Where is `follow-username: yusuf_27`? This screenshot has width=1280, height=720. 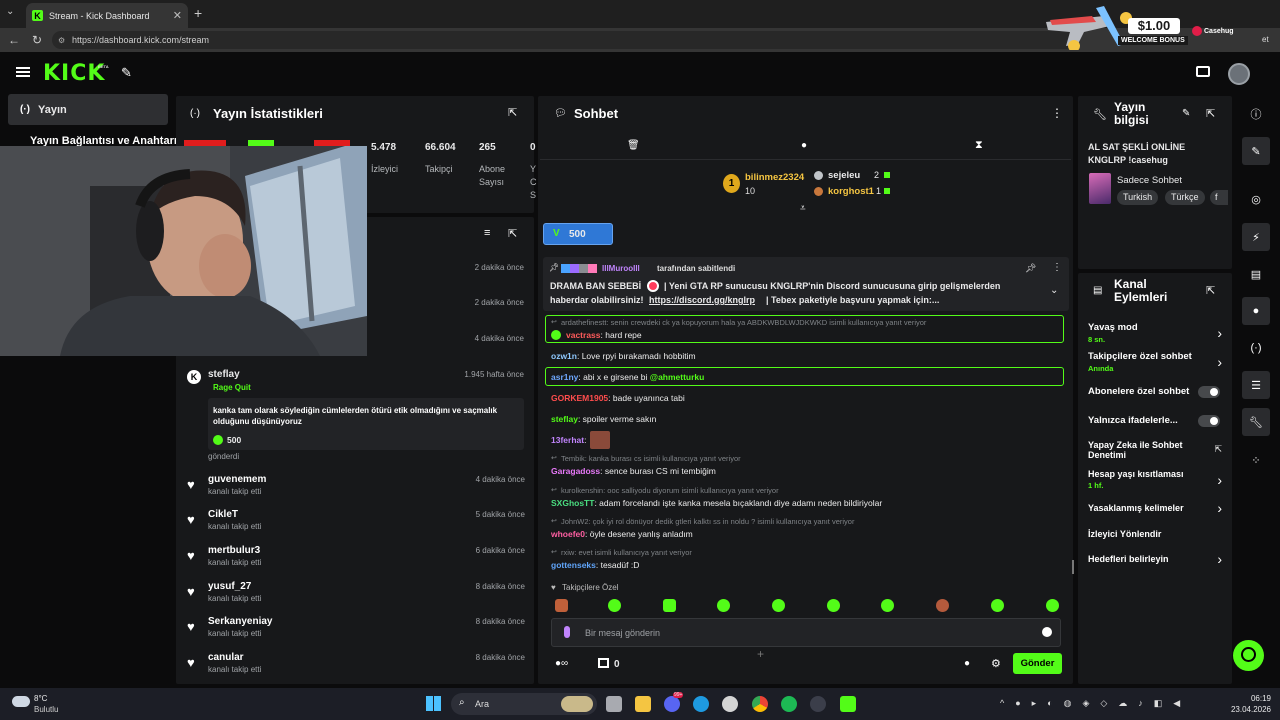 follow-username: yusuf_27 is located at coordinates (229, 586).